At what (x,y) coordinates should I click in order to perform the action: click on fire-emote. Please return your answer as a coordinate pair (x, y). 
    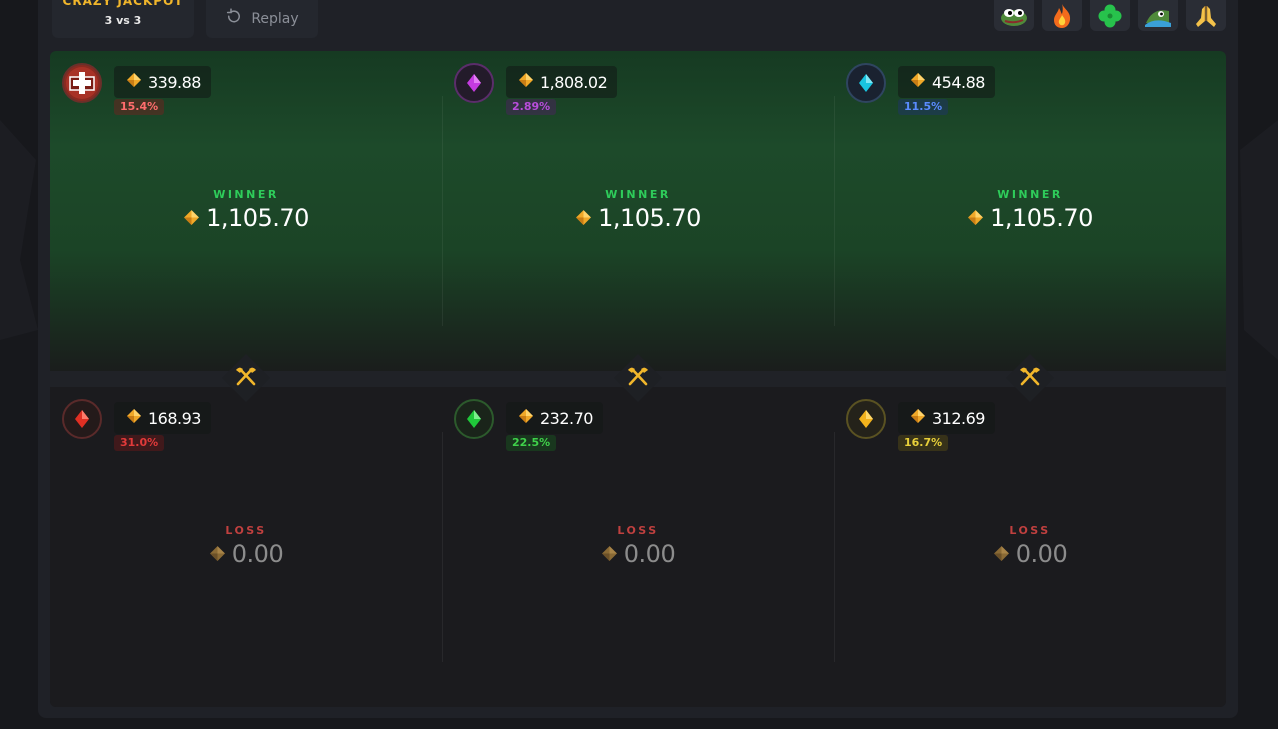
    Looking at the image, I should click on (1062, 15).